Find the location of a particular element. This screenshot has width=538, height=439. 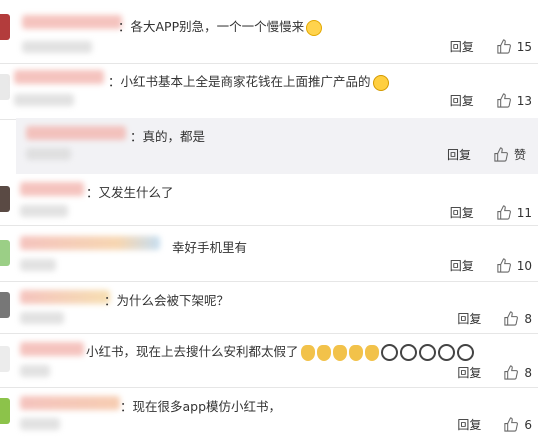

comment-item: ：各大APP别急，一个一个慢慢来 回复 15 is located at coordinates (269, 32).